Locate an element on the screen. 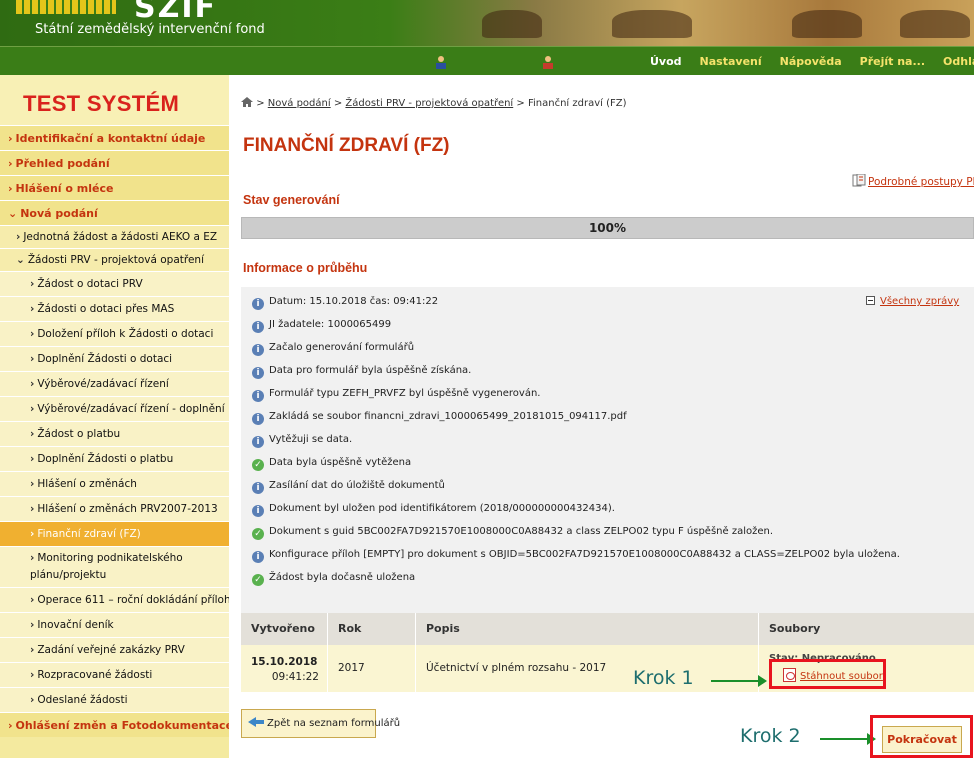  system-brand: TEST SYSTÉM is located at coordinates (114, 100).